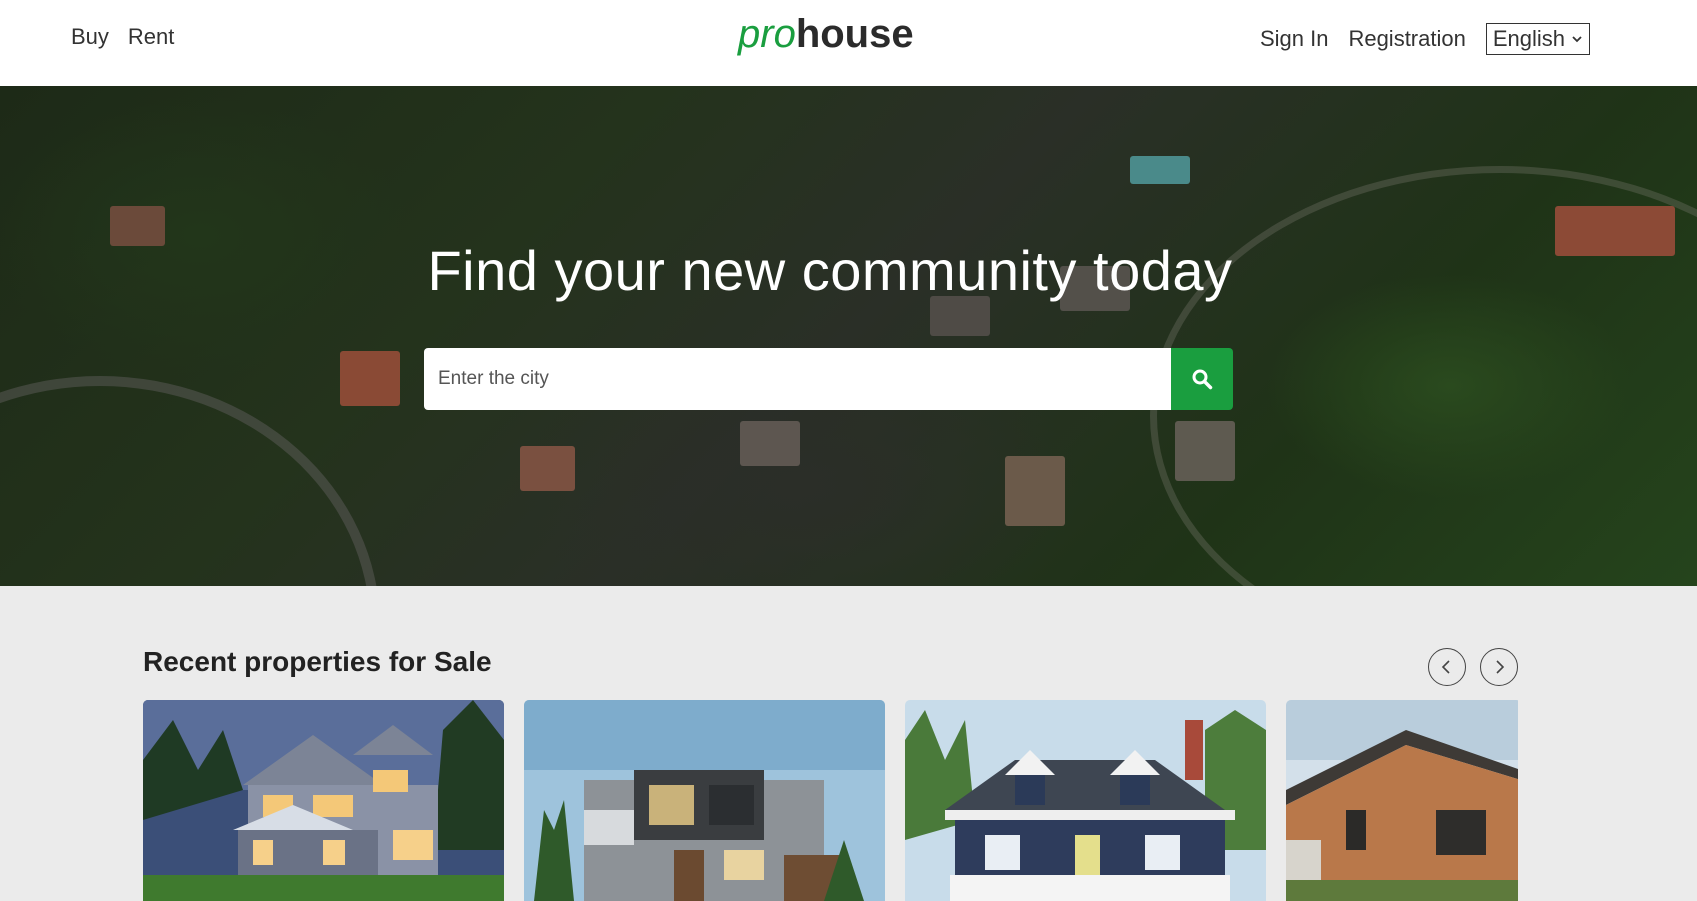  I want to click on chevron-left-icon, so click(1445, 667).